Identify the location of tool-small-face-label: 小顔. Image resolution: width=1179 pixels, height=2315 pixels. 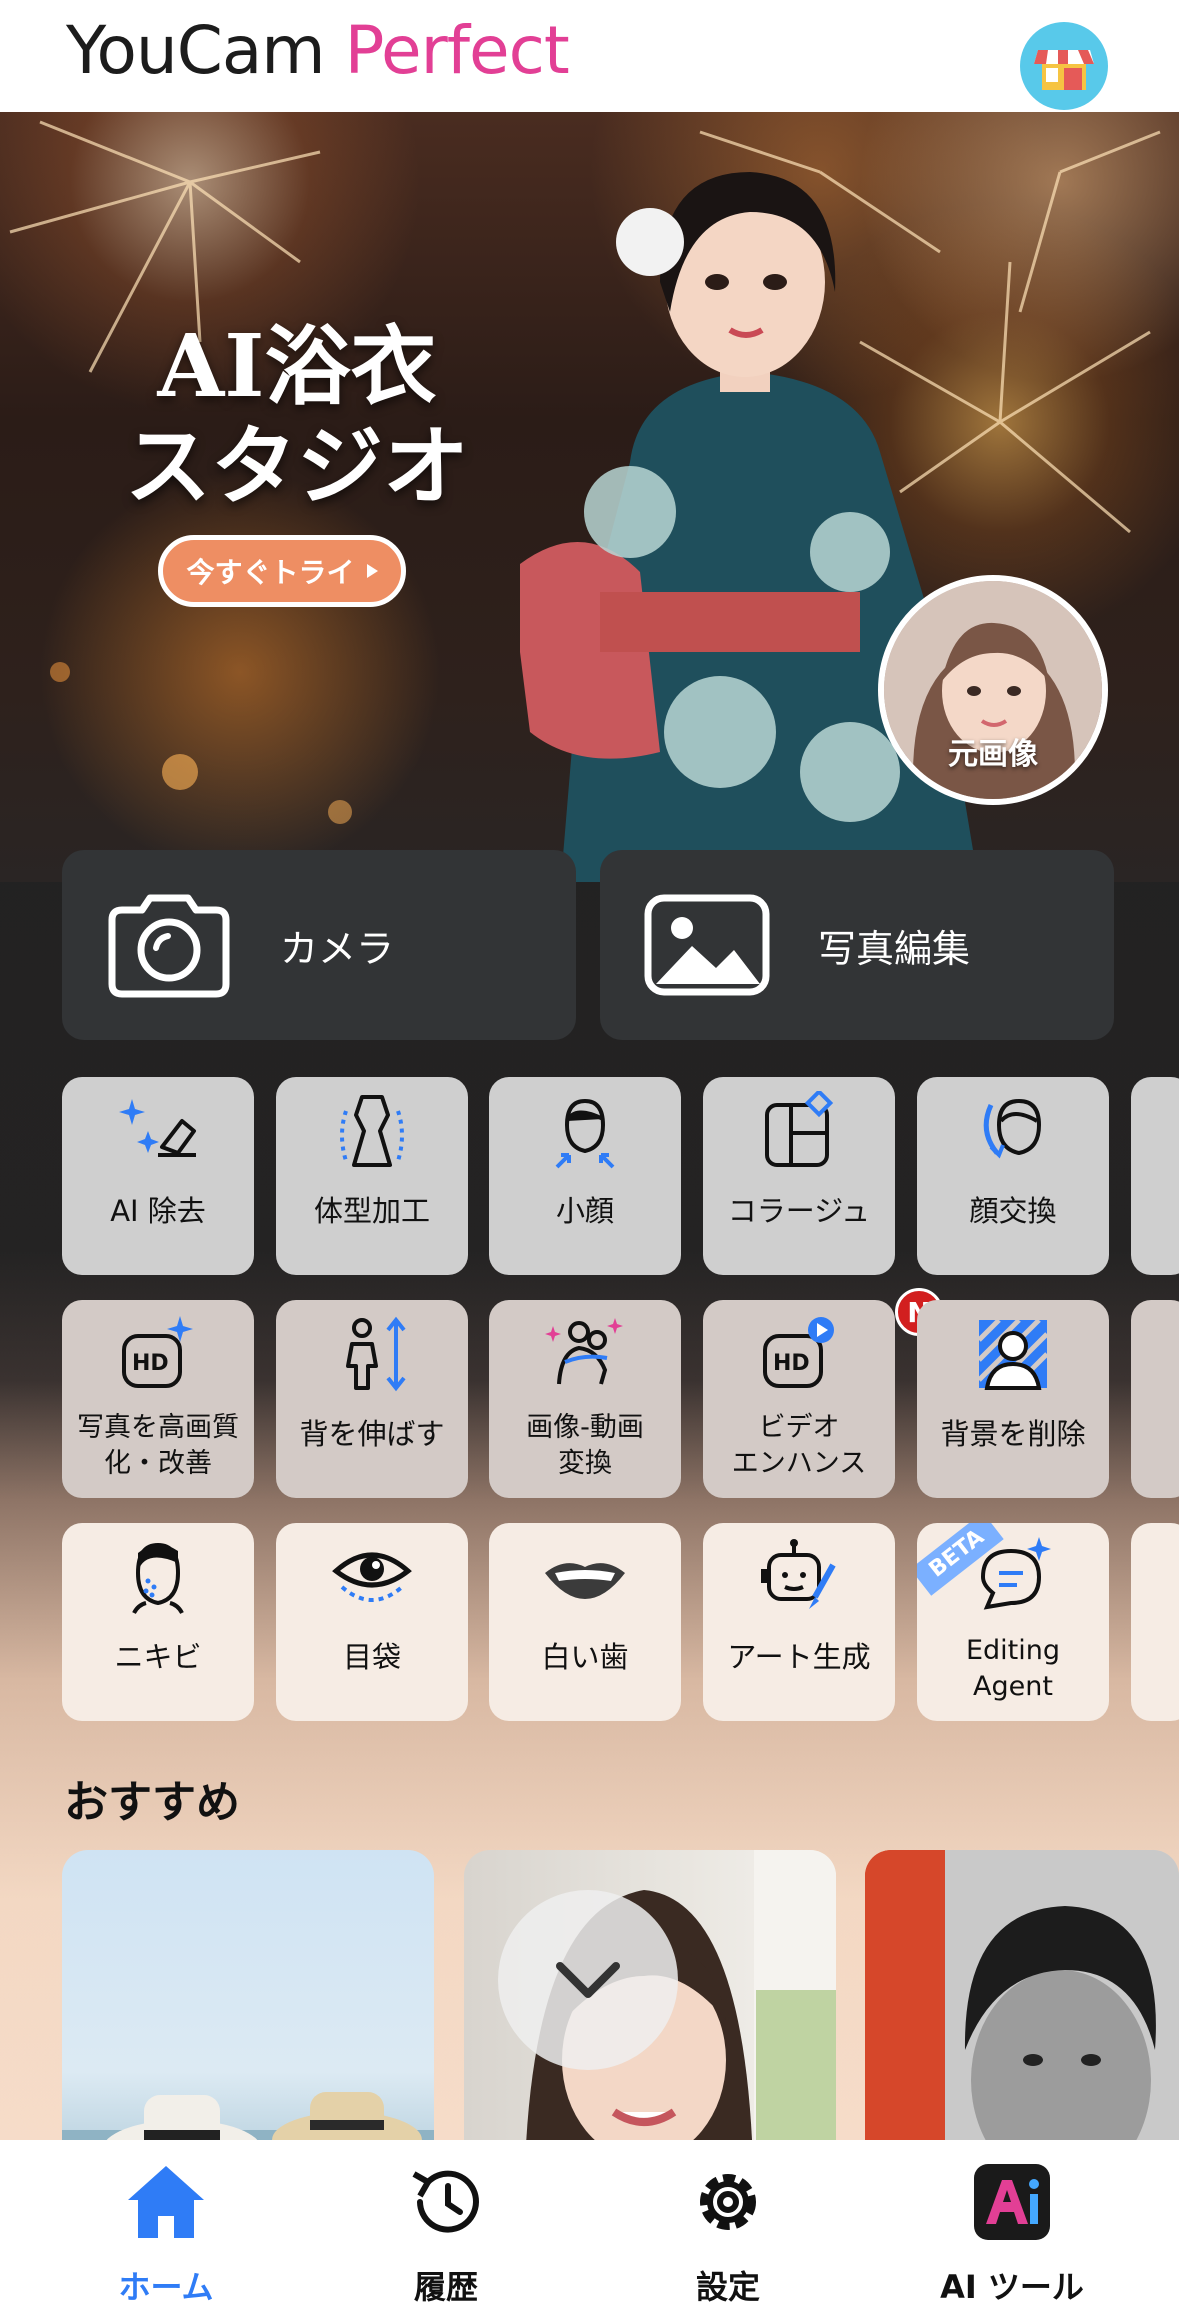
(584, 1211).